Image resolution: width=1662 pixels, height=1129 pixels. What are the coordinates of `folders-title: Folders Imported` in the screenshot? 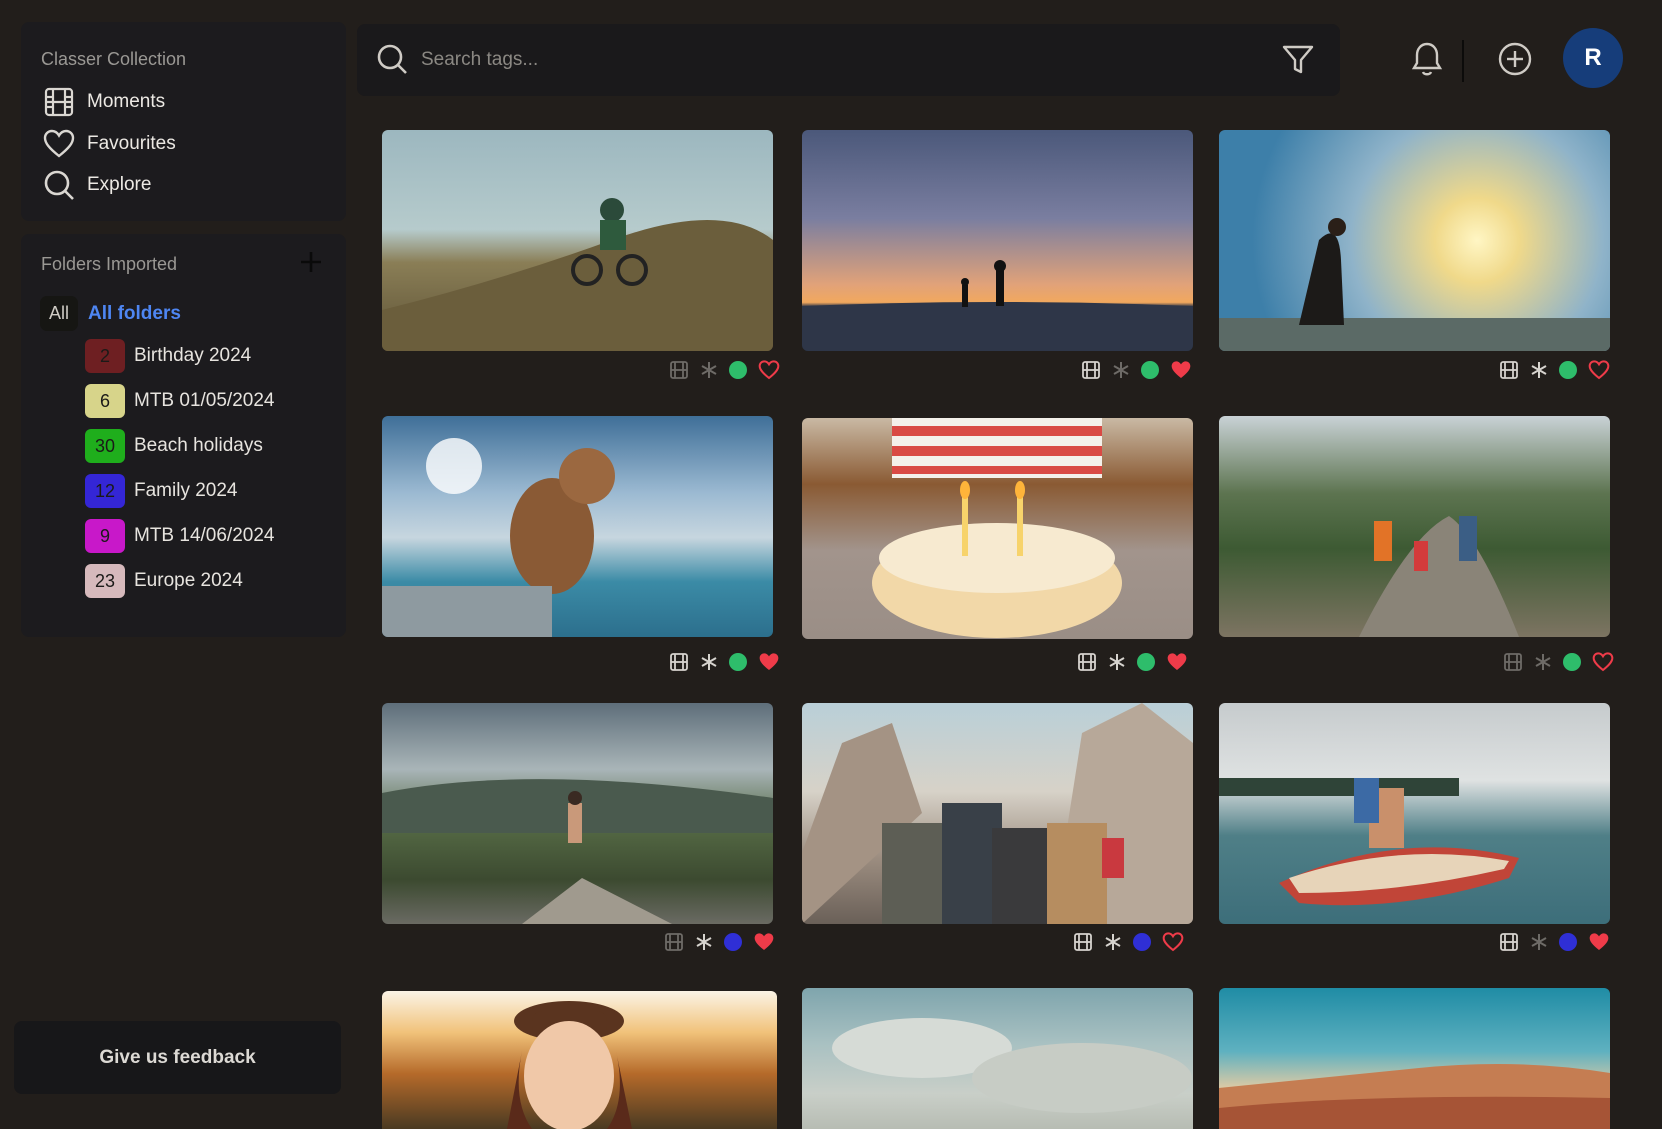 It's located at (109, 264).